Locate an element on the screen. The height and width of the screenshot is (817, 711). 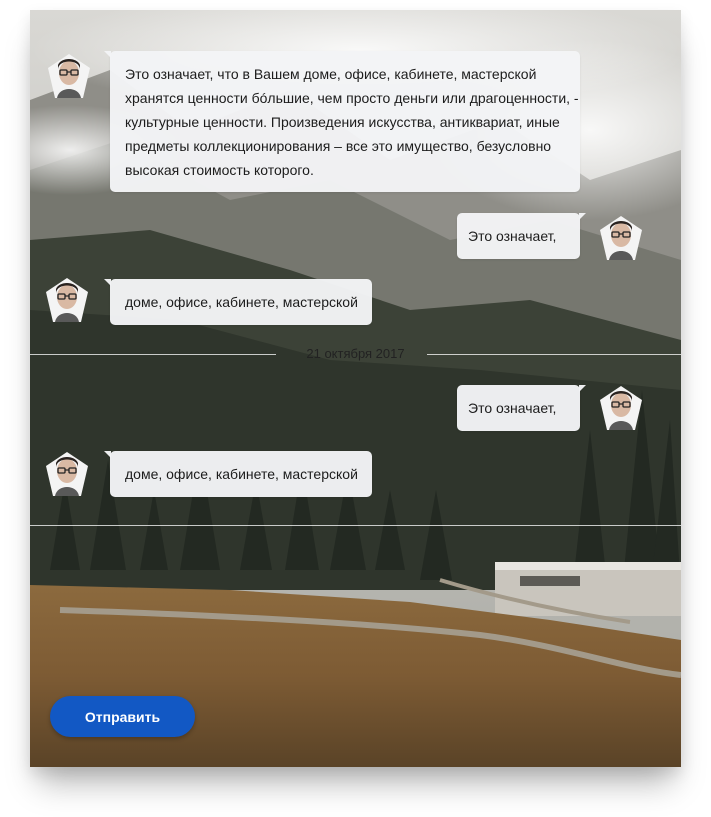
messages-divider is located at coordinates (355, 525).